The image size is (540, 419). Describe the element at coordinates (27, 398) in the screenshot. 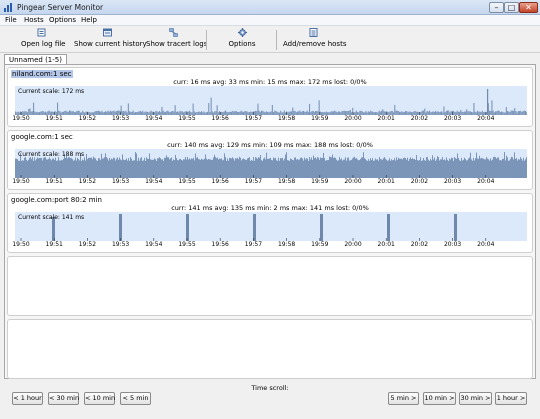

I see `back-1-hour-button: < 1 hour` at that location.